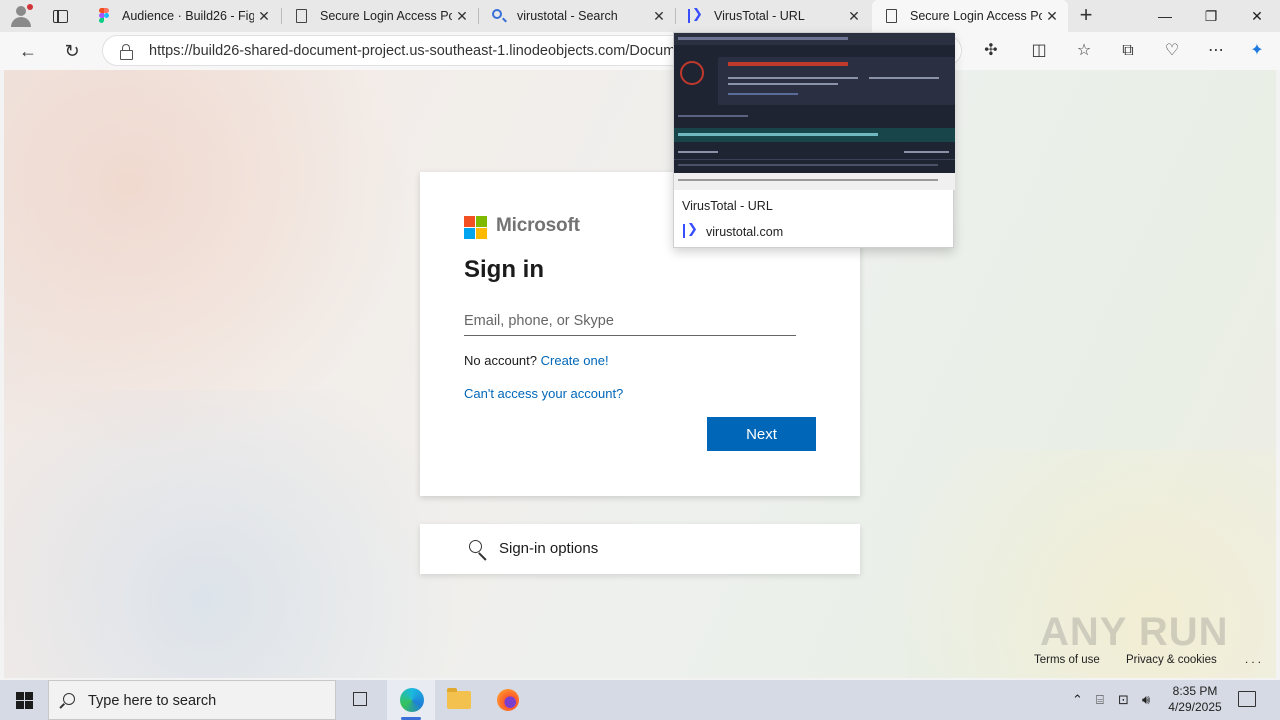 The image size is (1280, 720). I want to click on tab-secure-login-active: Secure Login Access Portal ✕, so click(970, 16).